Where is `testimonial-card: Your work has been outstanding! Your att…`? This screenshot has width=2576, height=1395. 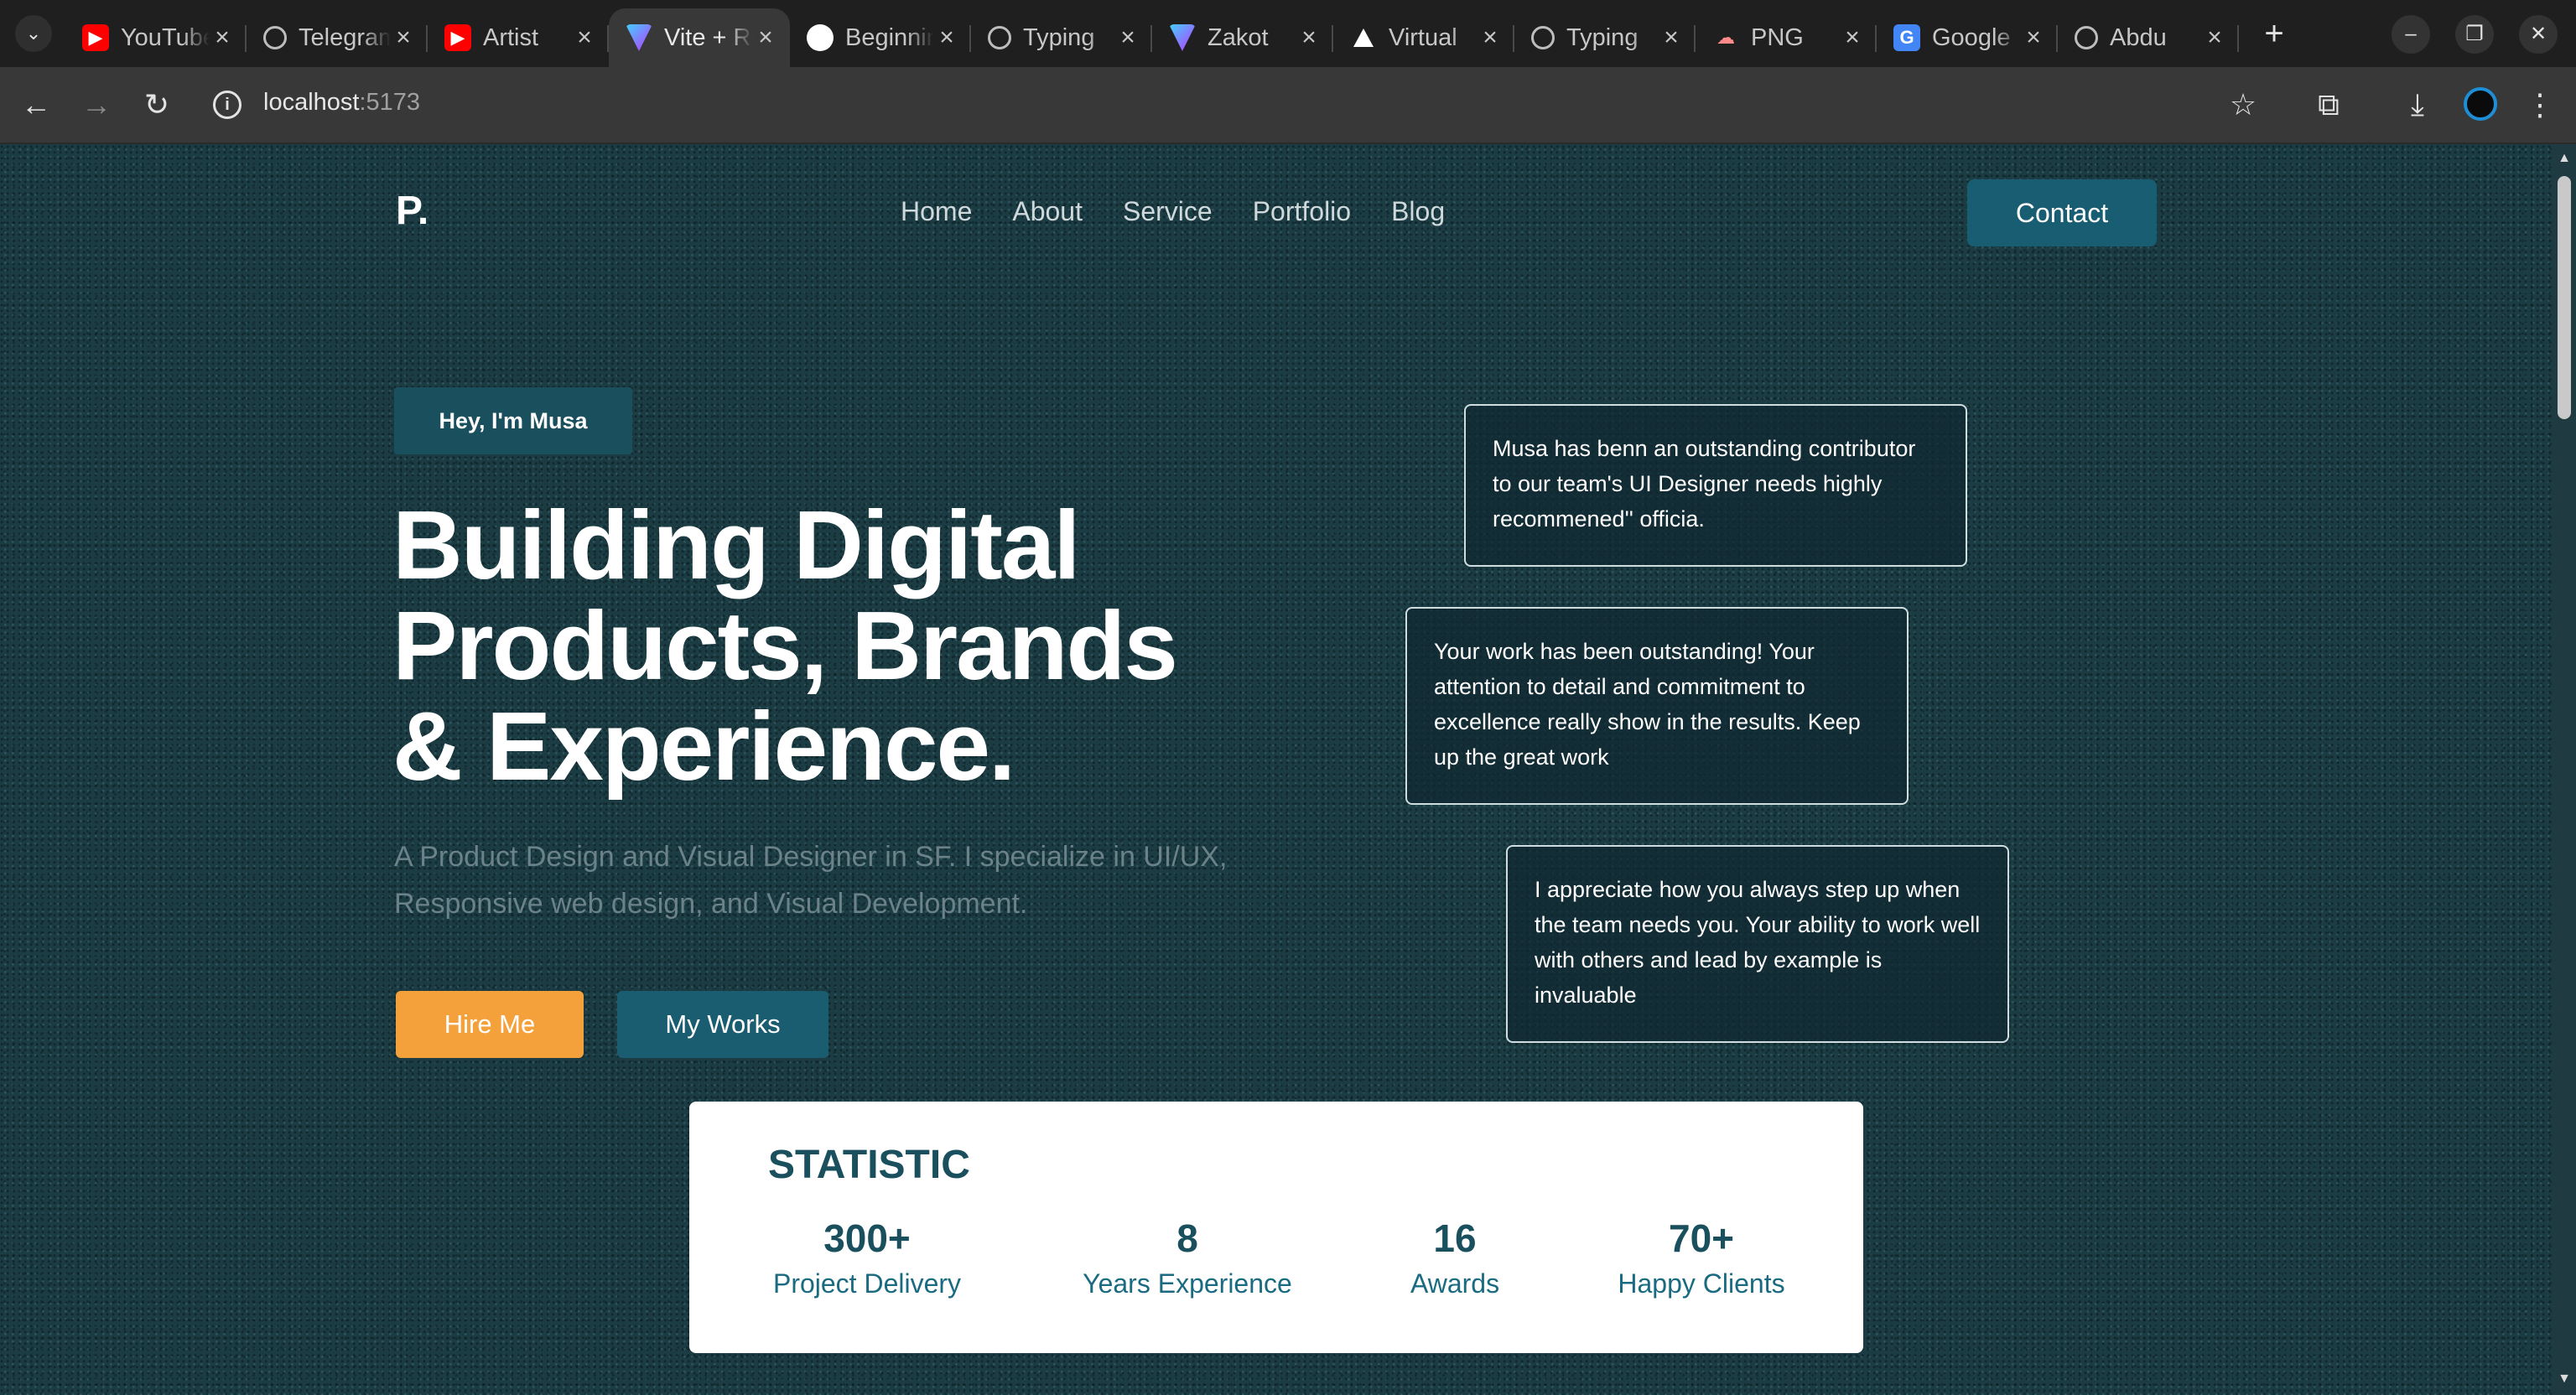 testimonial-card: Your work has been outstanding! Your att… is located at coordinates (1657, 706).